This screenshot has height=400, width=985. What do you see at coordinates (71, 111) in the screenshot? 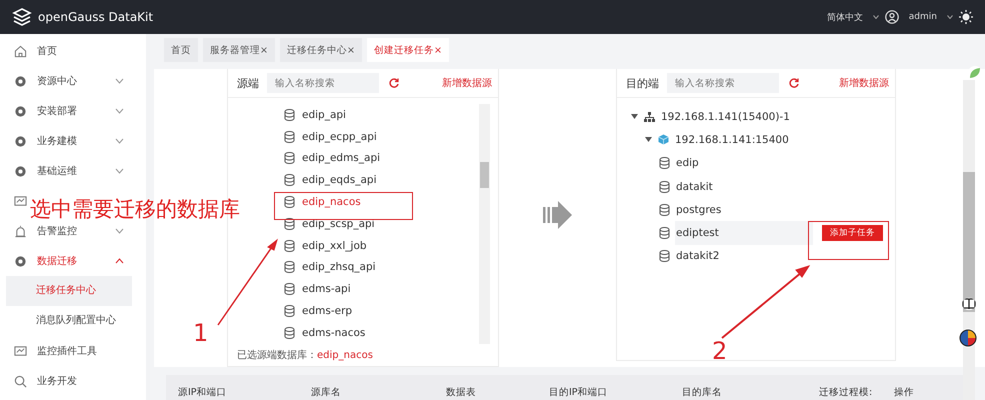
I see `sidebar-item: 安装部署` at bounding box center [71, 111].